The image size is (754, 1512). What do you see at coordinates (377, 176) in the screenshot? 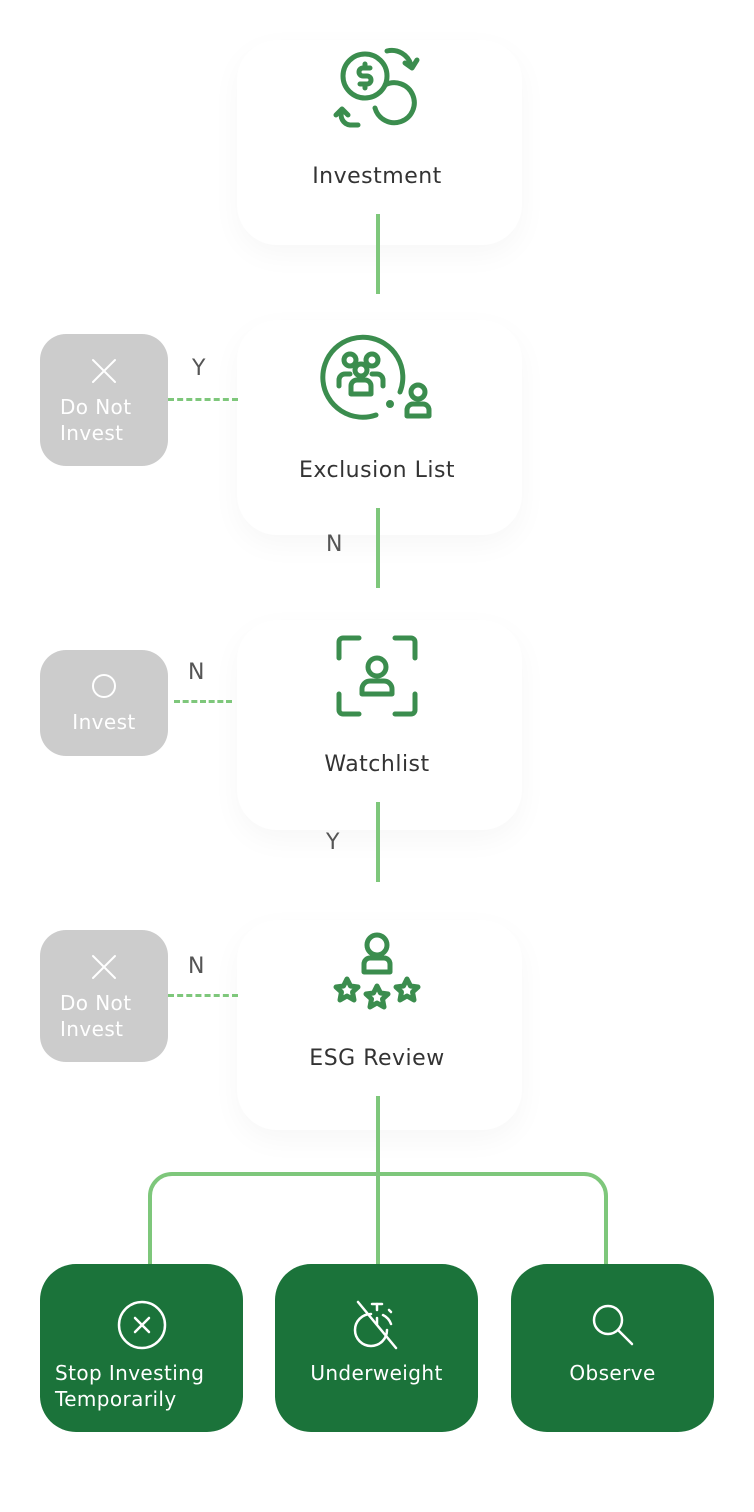
I see `investment-label: Investment` at bounding box center [377, 176].